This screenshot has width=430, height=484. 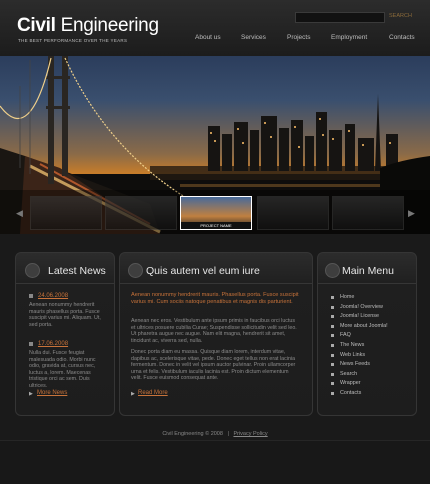 I want to click on thumbnail-caption: PROJECT NAME, so click(x=216, y=225).